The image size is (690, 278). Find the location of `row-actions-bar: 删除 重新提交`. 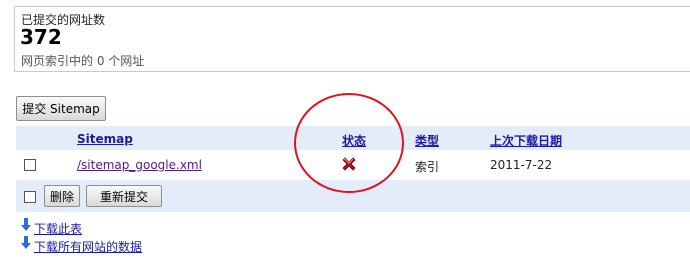

row-actions-bar: 删除 重新提交 is located at coordinates (353, 196).